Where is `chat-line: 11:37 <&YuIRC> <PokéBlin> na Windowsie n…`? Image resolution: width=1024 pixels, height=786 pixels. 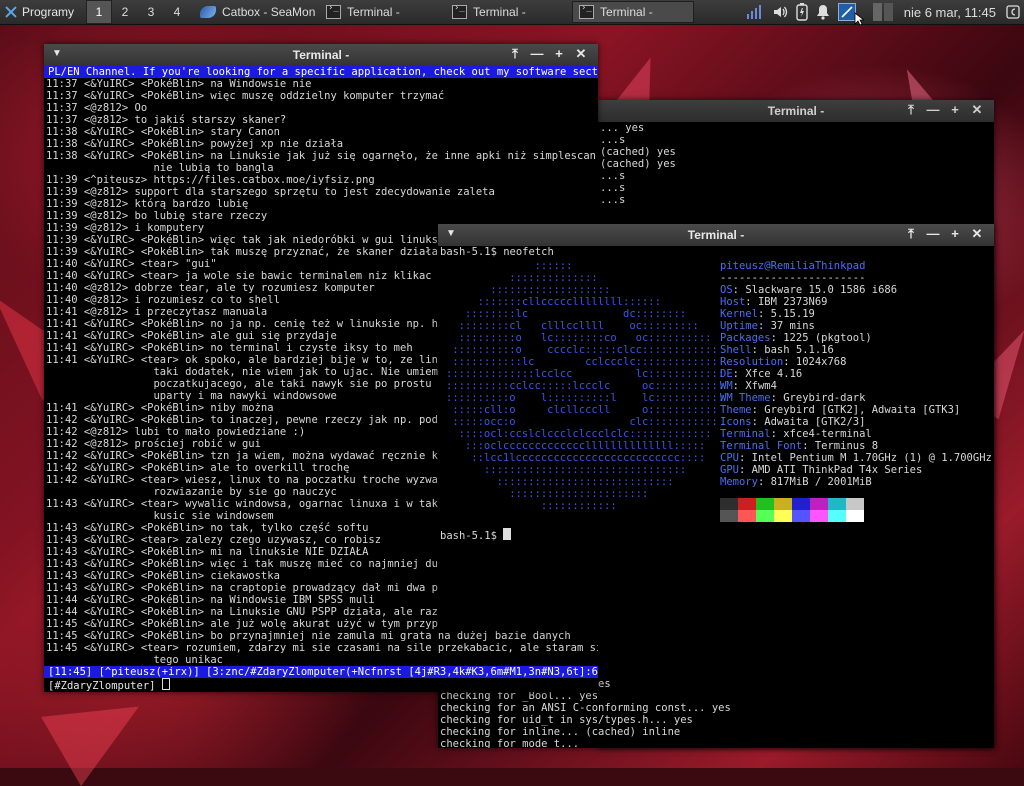
chat-line: 11:37 <&YuIRC> <PokéBlin> na Windowsie n… is located at coordinates (179, 84).